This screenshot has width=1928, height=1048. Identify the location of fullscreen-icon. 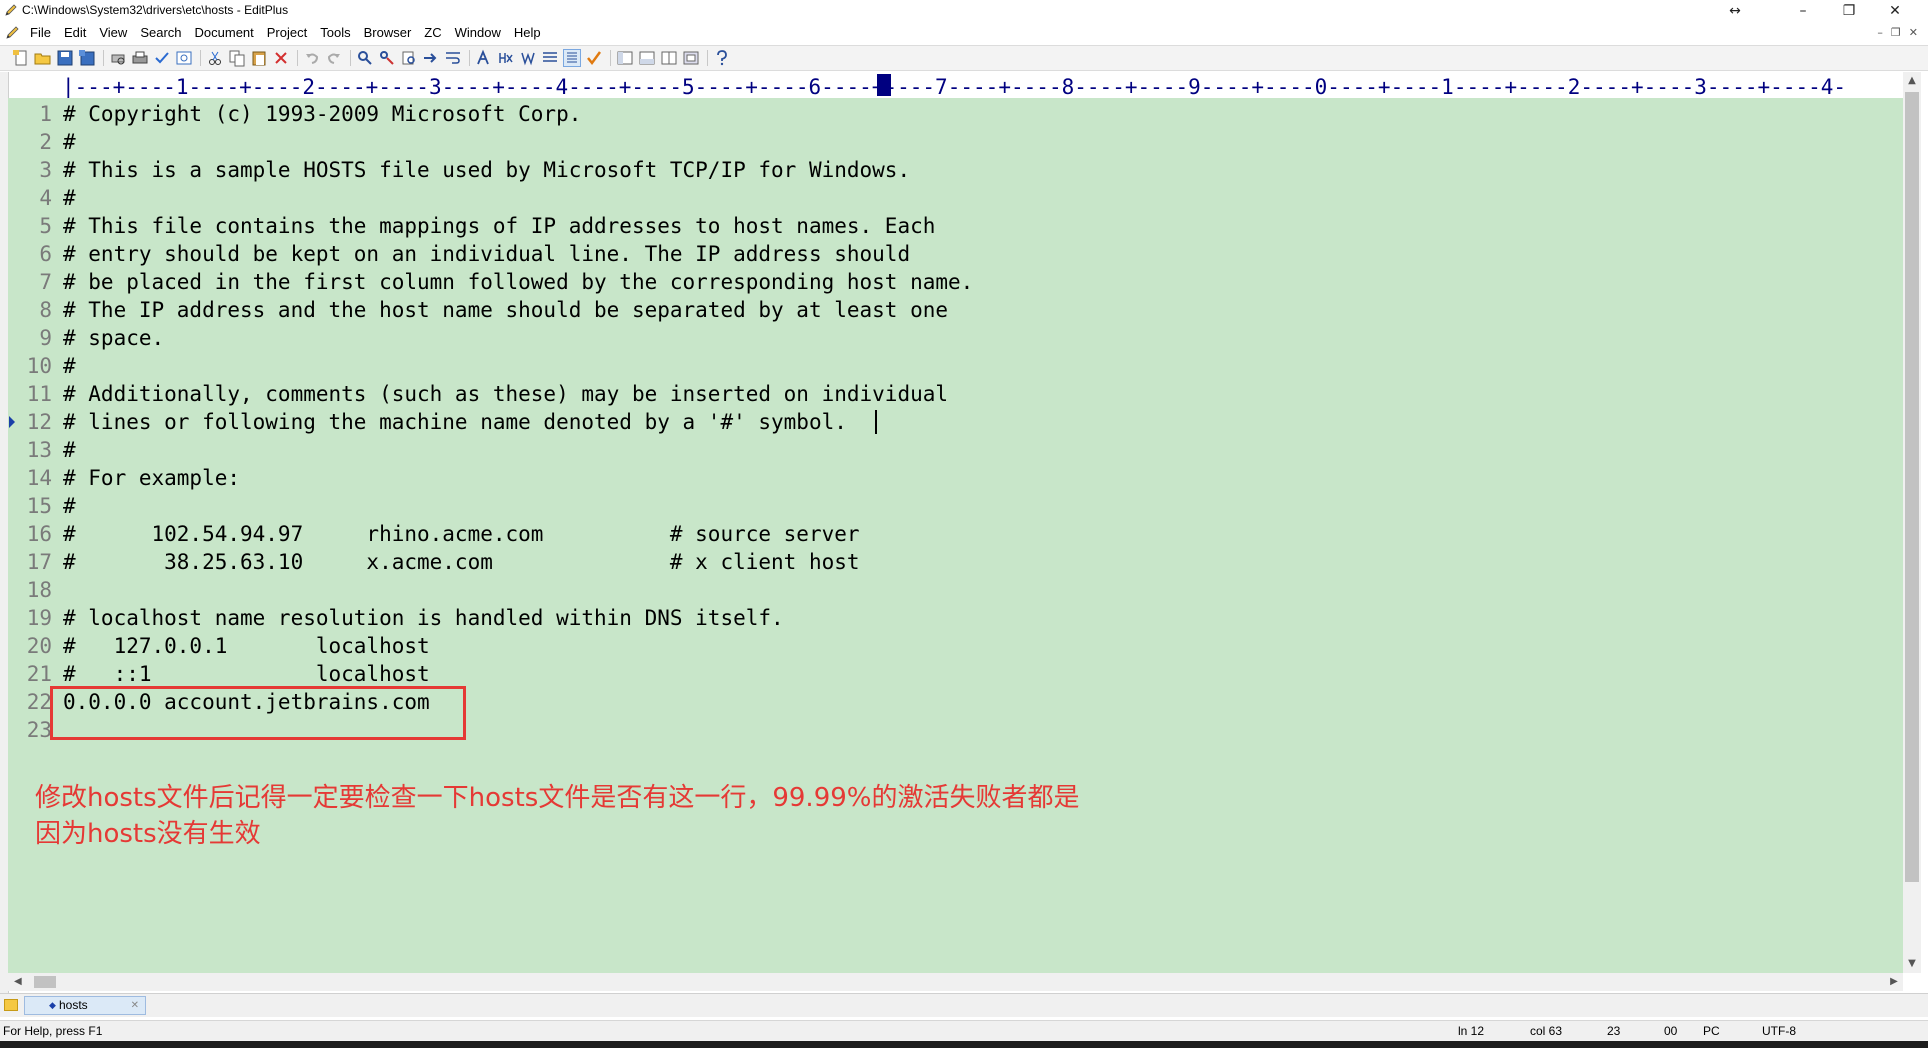
(691, 58).